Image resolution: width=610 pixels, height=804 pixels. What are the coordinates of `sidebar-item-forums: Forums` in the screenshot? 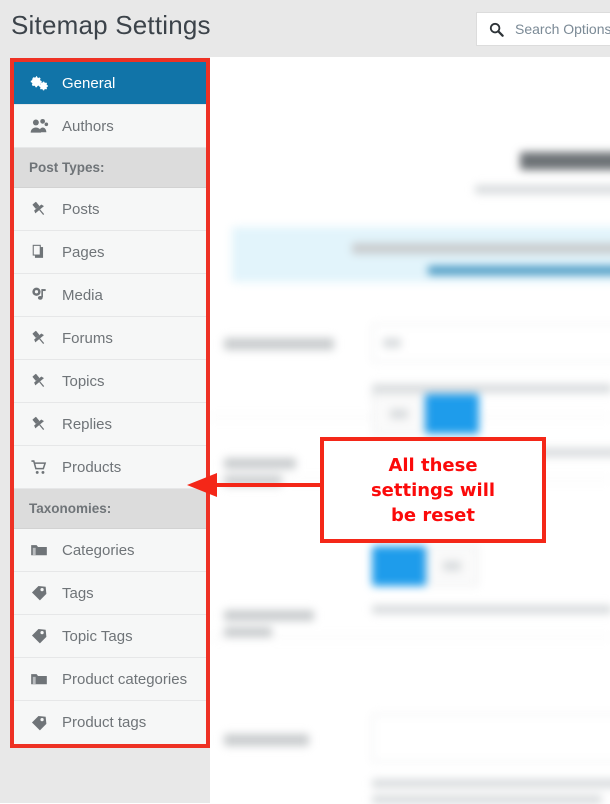 It's located at (110, 338).